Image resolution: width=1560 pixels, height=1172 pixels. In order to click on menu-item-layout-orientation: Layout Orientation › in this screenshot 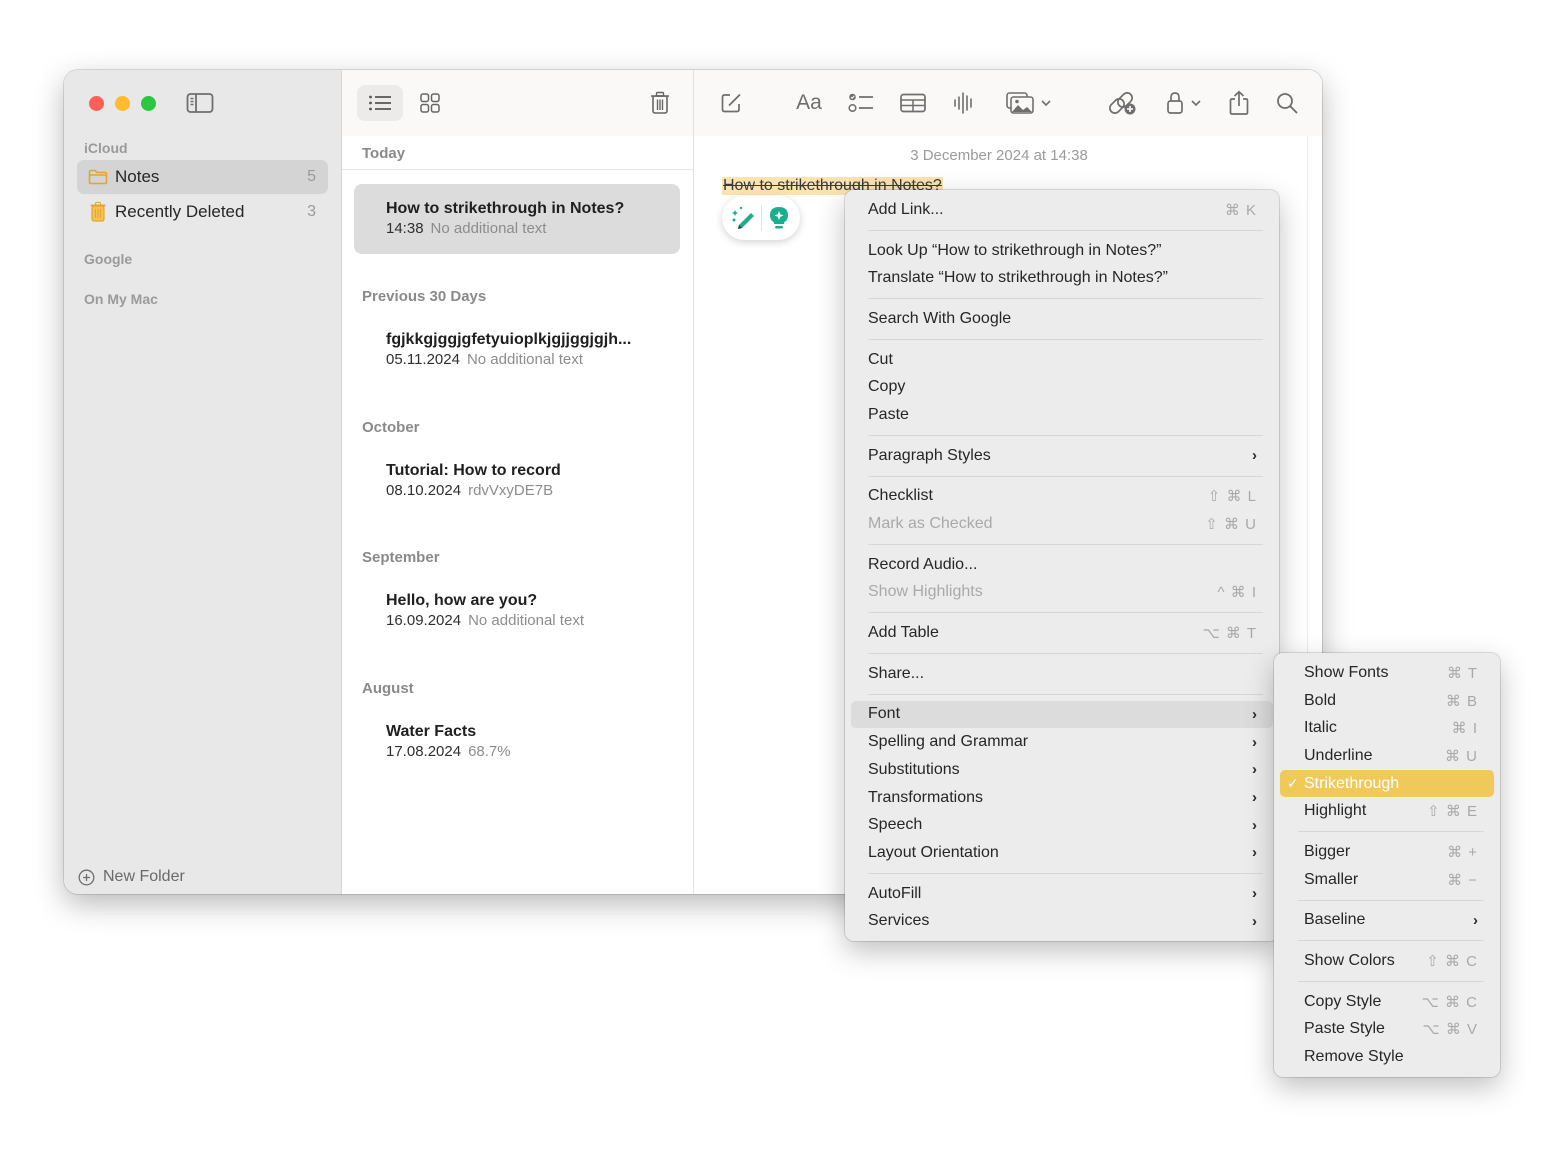, I will do `click(1062, 853)`.